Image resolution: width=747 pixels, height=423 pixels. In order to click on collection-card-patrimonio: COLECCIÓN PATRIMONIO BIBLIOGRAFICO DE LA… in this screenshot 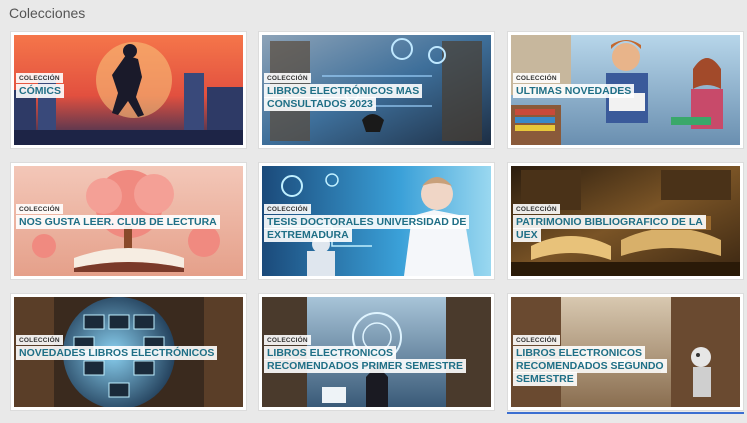, I will do `click(625, 221)`.